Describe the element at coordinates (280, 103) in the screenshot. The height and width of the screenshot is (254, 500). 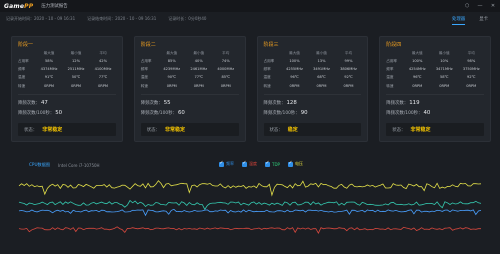
I see `throttle-count: 降频次数：128` at that location.